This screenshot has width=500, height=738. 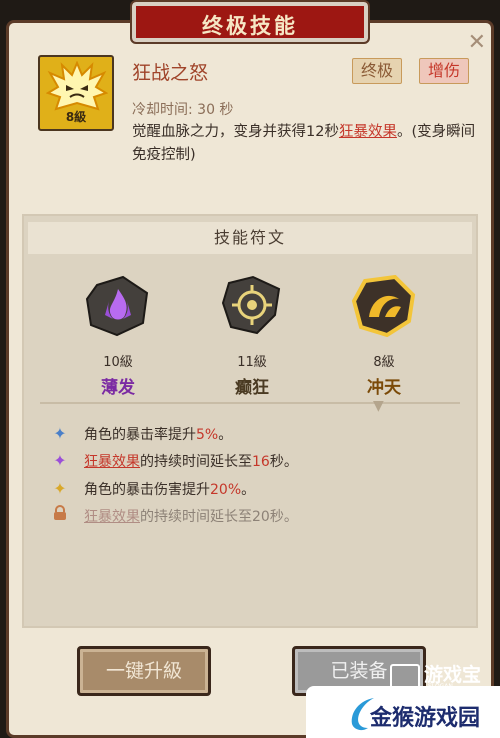 I want to click on effect-text: 角色的暴击伤害提升, so click(x=147, y=490).